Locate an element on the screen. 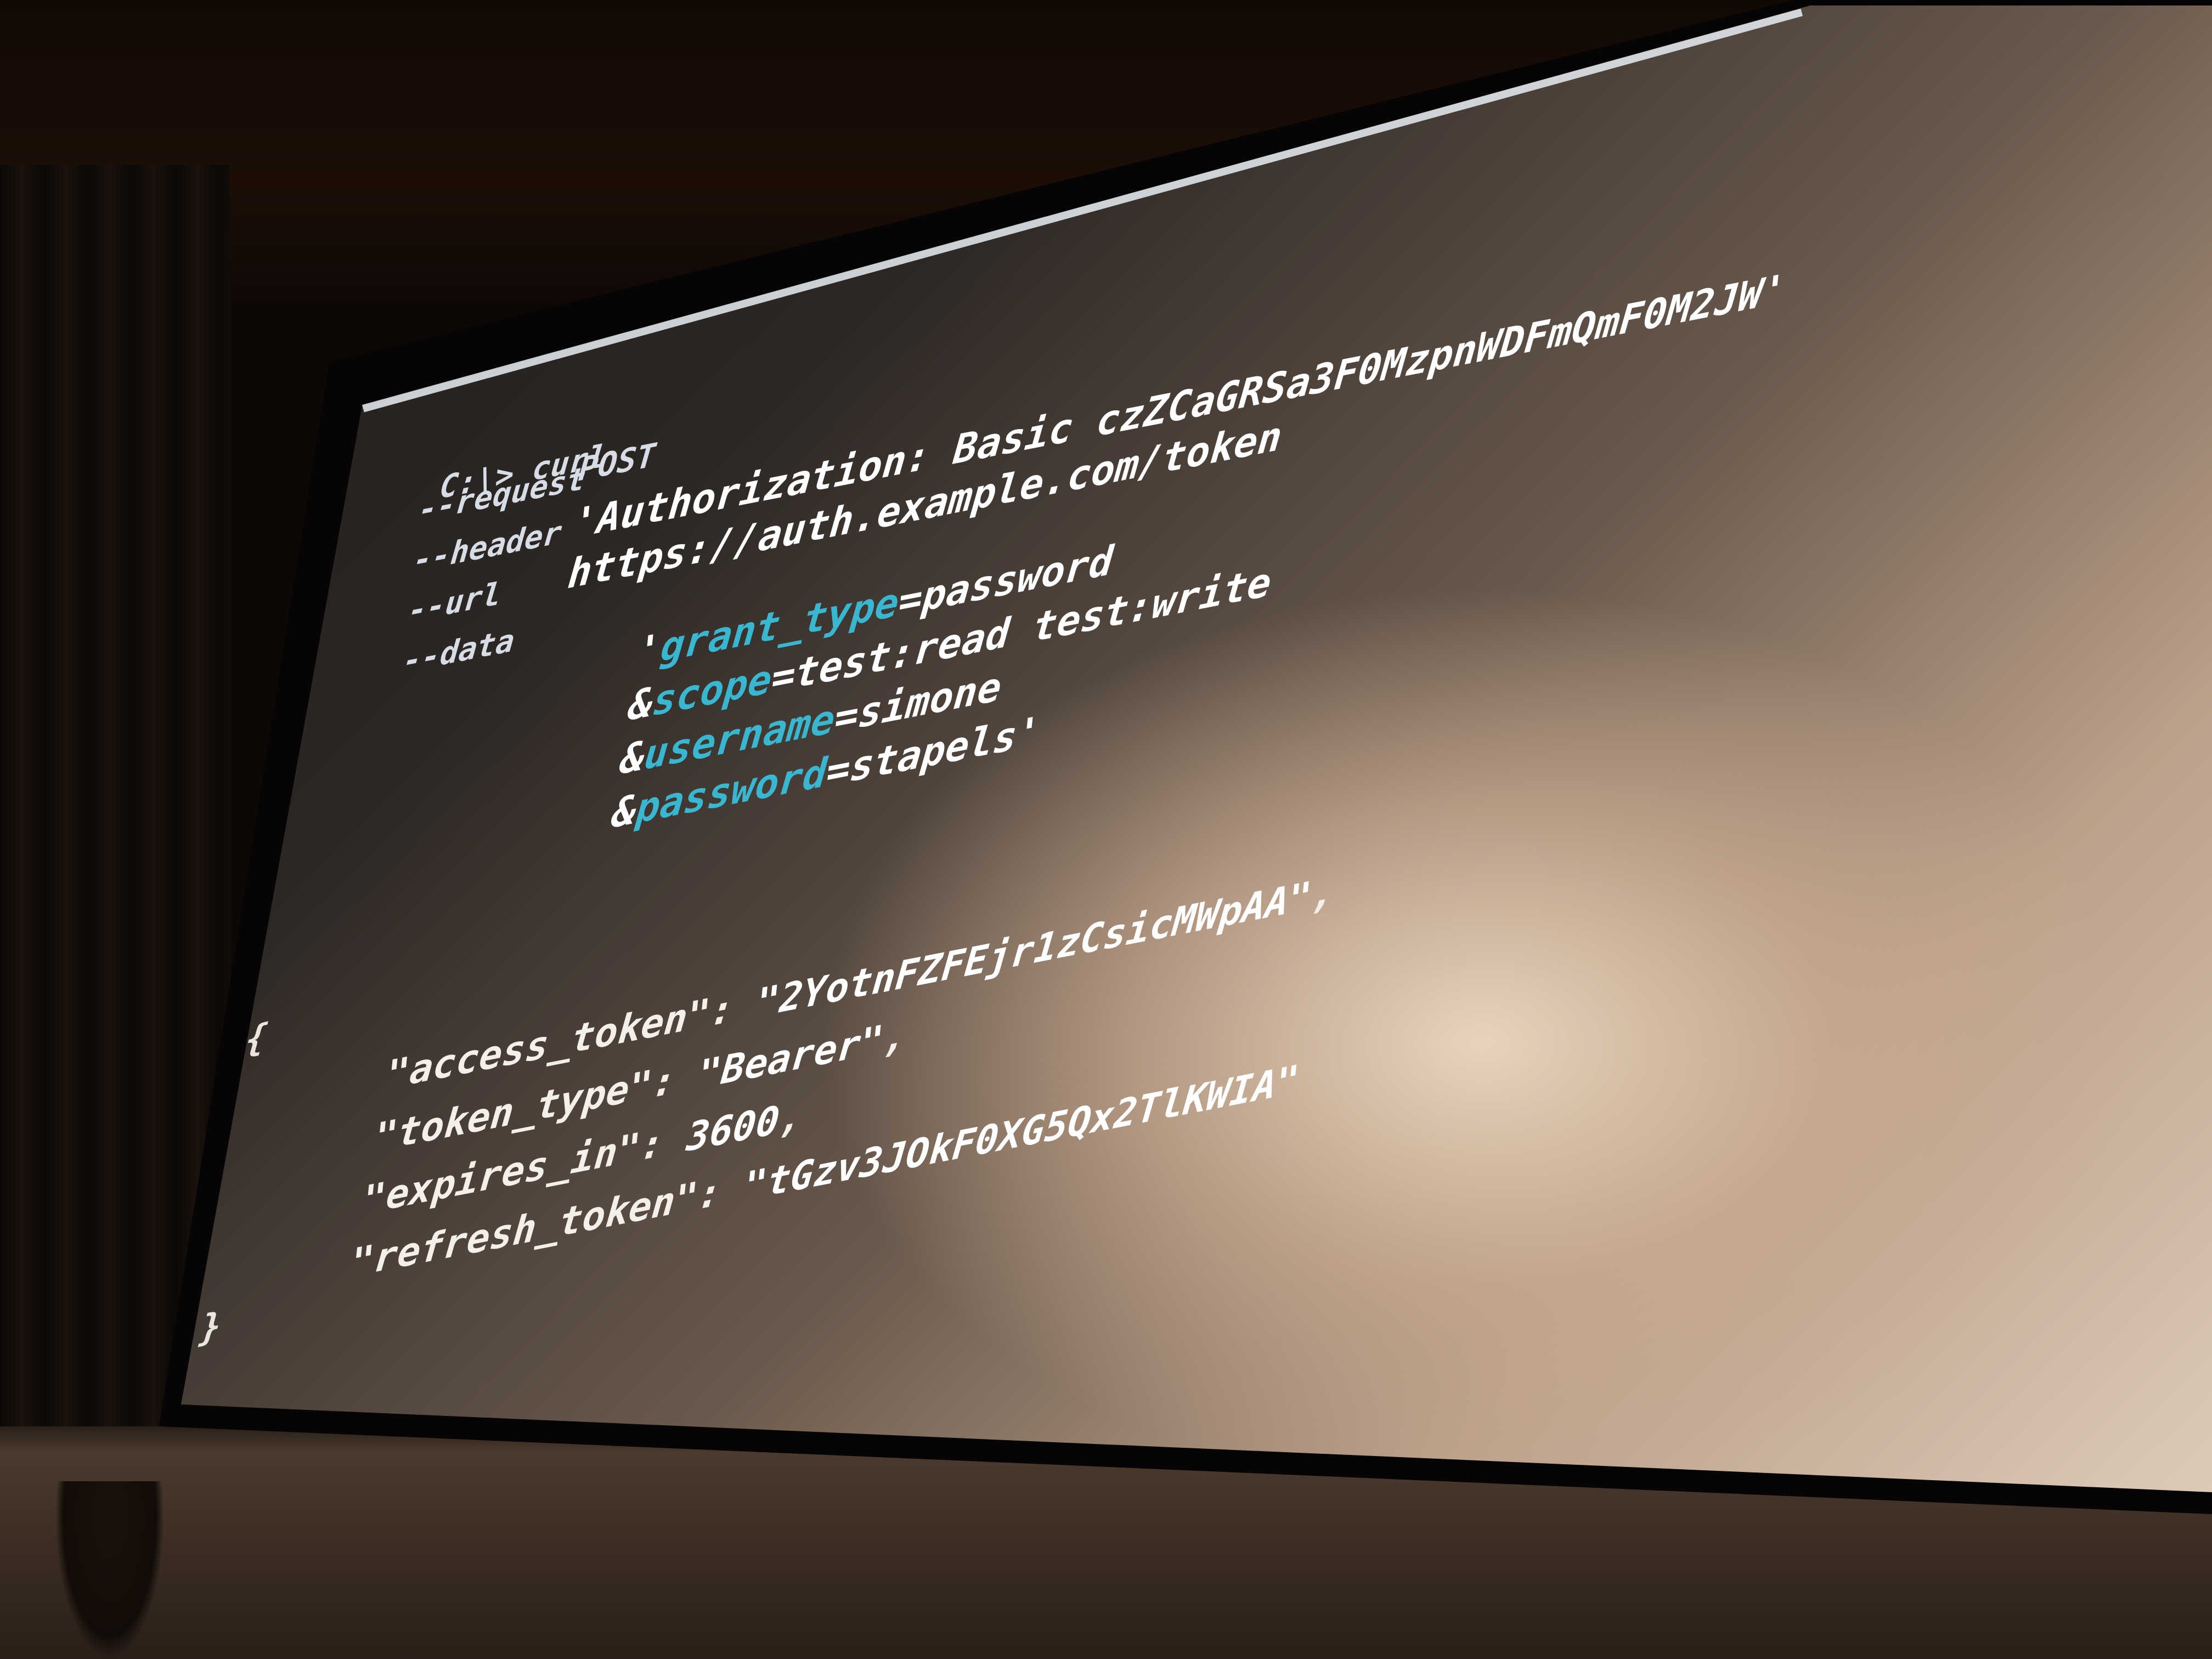 This screenshot has height=1659, width=2212. json-open-brace: { is located at coordinates (256, 1038).